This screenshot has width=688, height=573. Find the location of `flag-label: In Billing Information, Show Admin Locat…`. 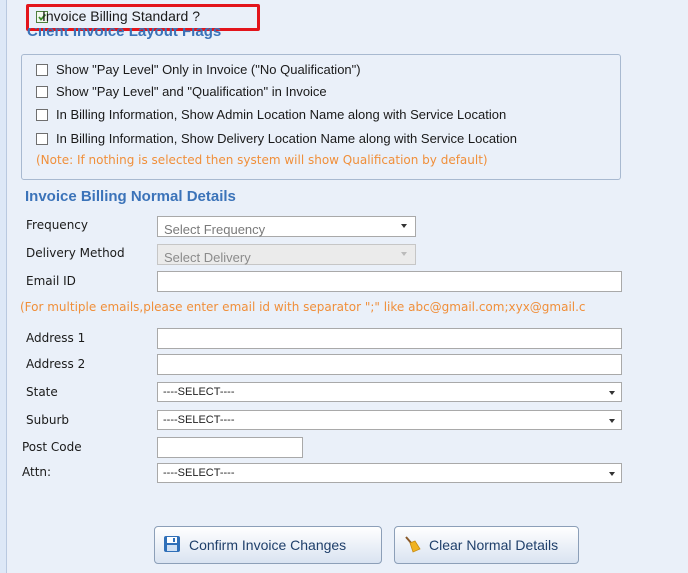

flag-label: In Billing Information, Show Admin Locat… is located at coordinates (281, 114).